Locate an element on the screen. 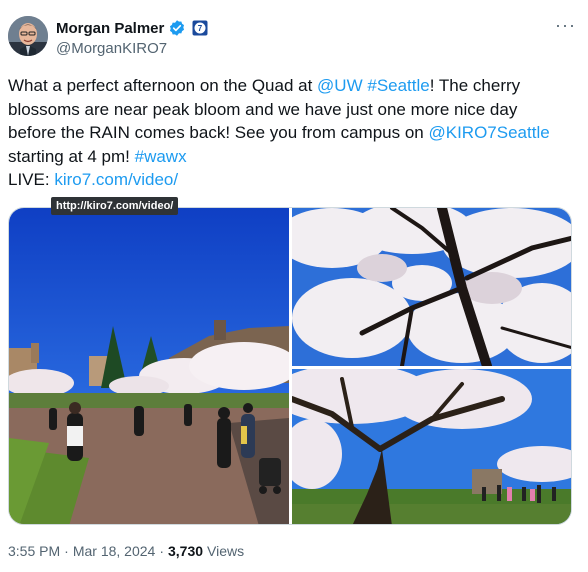 This screenshot has width=588, height=572. tweet-header: Morgan Palmer 7 @MorganKIRO7 ··· is located at coordinates (294, 40).